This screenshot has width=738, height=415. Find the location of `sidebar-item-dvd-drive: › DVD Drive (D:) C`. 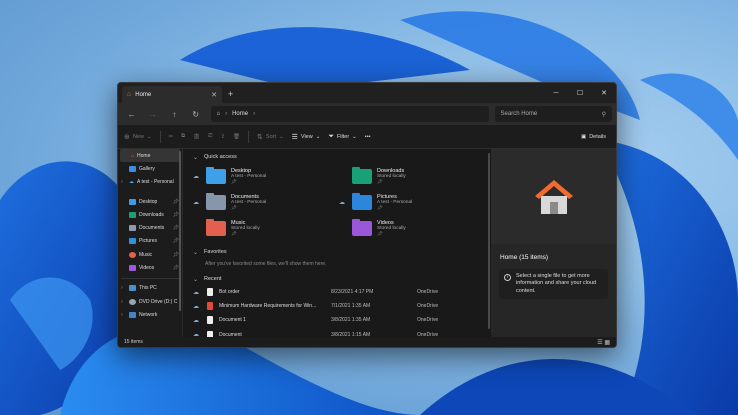

sidebar-item-dvd-drive: › DVD Drive (D:) C is located at coordinates (150, 301).